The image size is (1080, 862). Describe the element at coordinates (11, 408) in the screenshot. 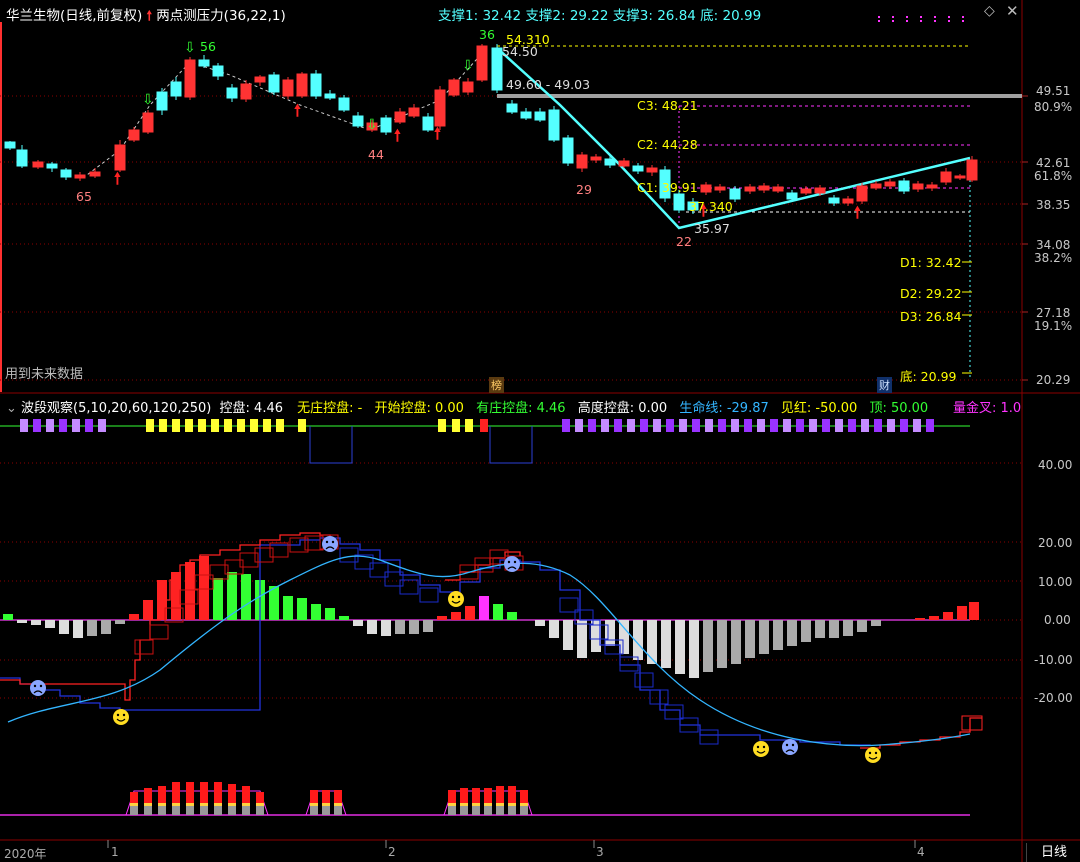

I see `dropdown-circle-icon: ⌄` at that location.